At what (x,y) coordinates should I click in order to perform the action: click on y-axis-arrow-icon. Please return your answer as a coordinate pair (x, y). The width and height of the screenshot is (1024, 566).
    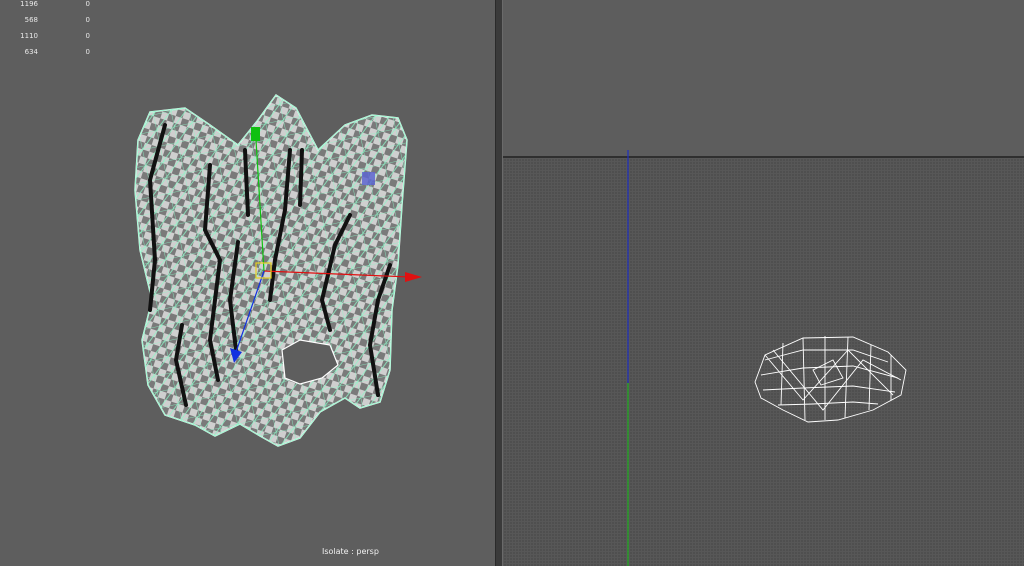
    Looking at the image, I should click on (255, 134).